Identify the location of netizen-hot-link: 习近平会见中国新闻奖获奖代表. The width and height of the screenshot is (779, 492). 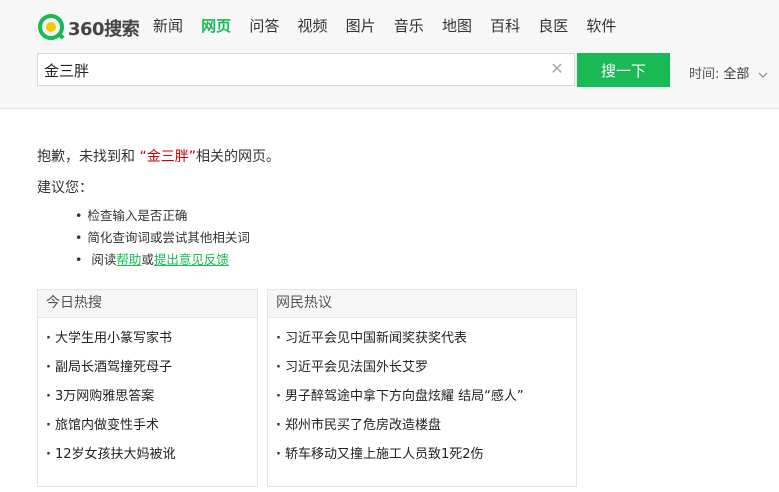
(376, 338).